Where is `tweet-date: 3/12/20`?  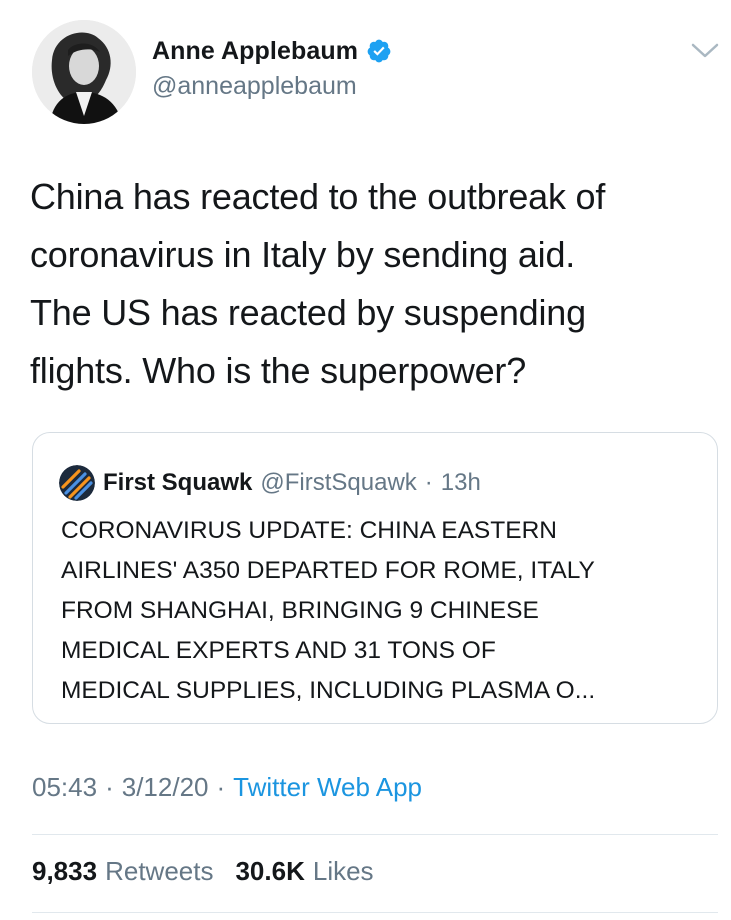 tweet-date: 3/12/20 is located at coordinates (165, 787).